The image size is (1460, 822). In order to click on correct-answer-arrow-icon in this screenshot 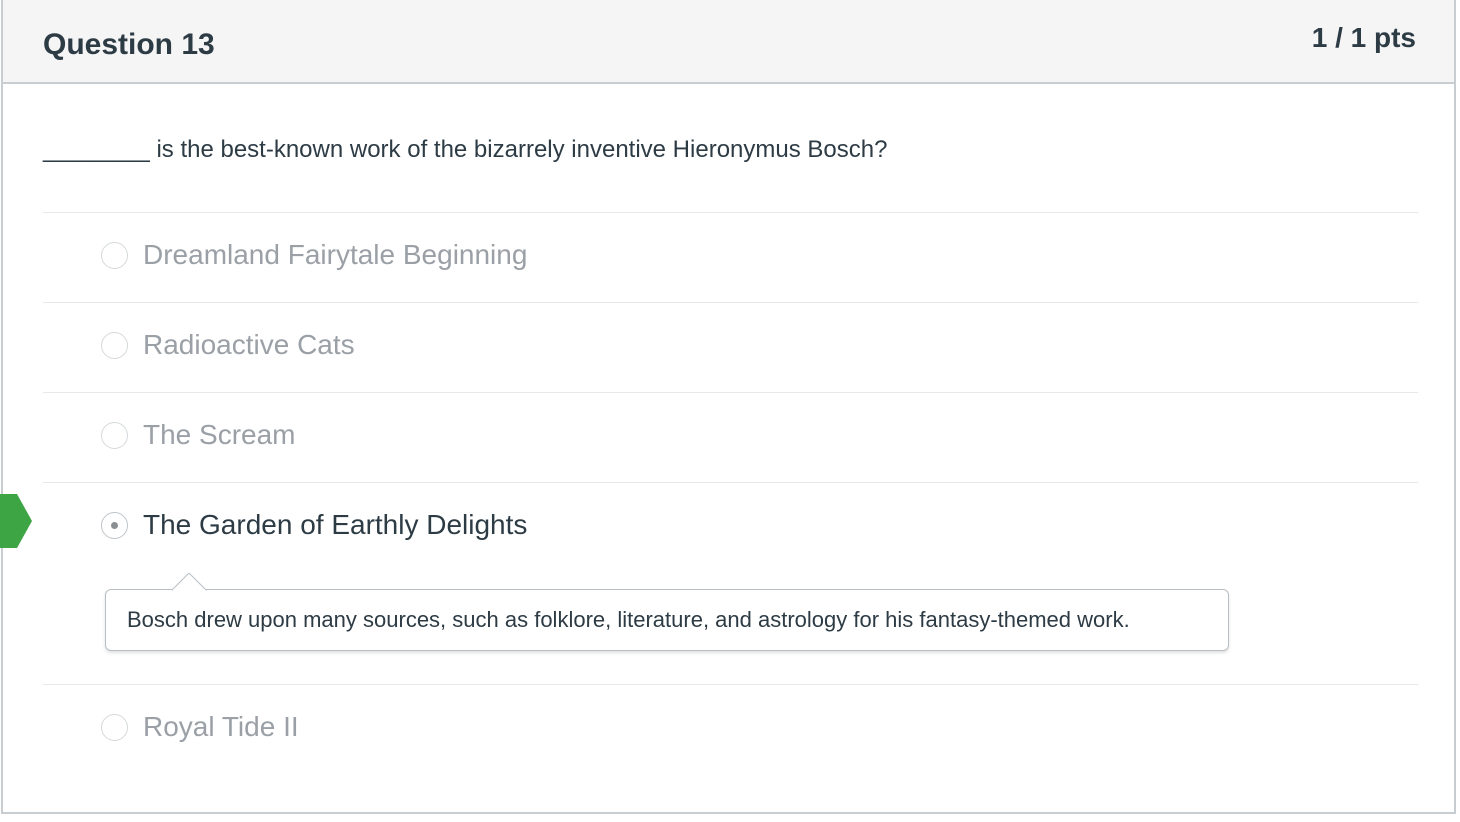, I will do `click(16, 521)`.